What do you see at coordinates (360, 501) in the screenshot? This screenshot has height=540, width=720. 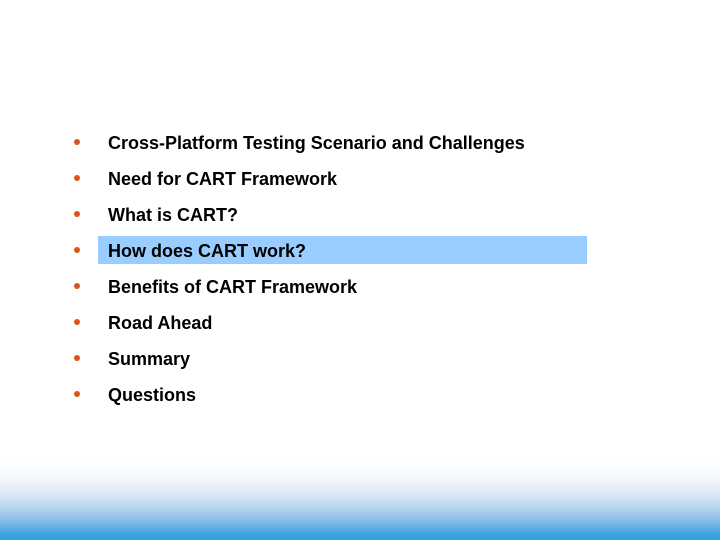 I see `footer-gradient-band` at bounding box center [360, 501].